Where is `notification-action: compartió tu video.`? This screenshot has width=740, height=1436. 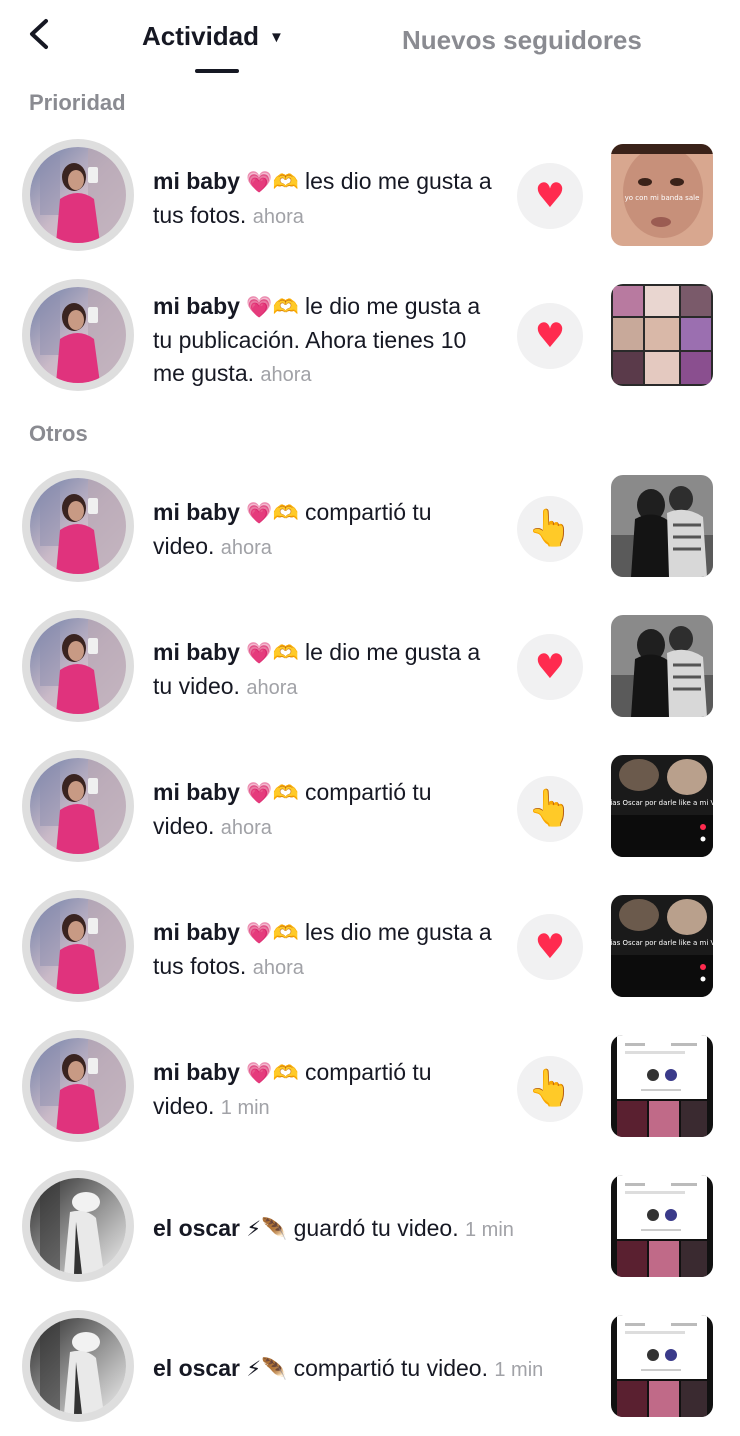 notification-action: compartió tu video. is located at coordinates (390, 1368).